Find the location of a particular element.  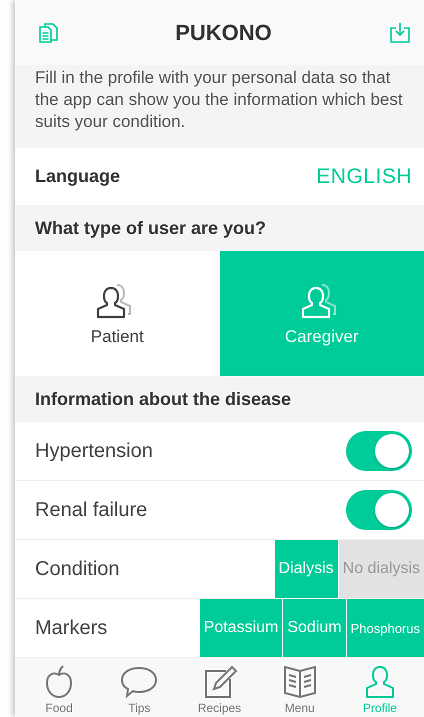

option-button: Sodium is located at coordinates (314, 628).